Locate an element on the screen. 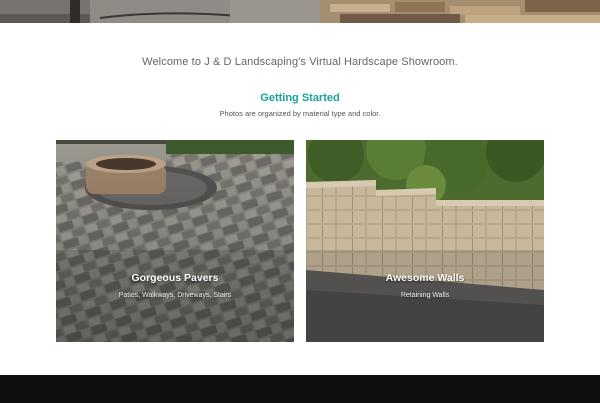 This screenshot has height=403, width=600. header-banner-image is located at coordinates (300, 11).